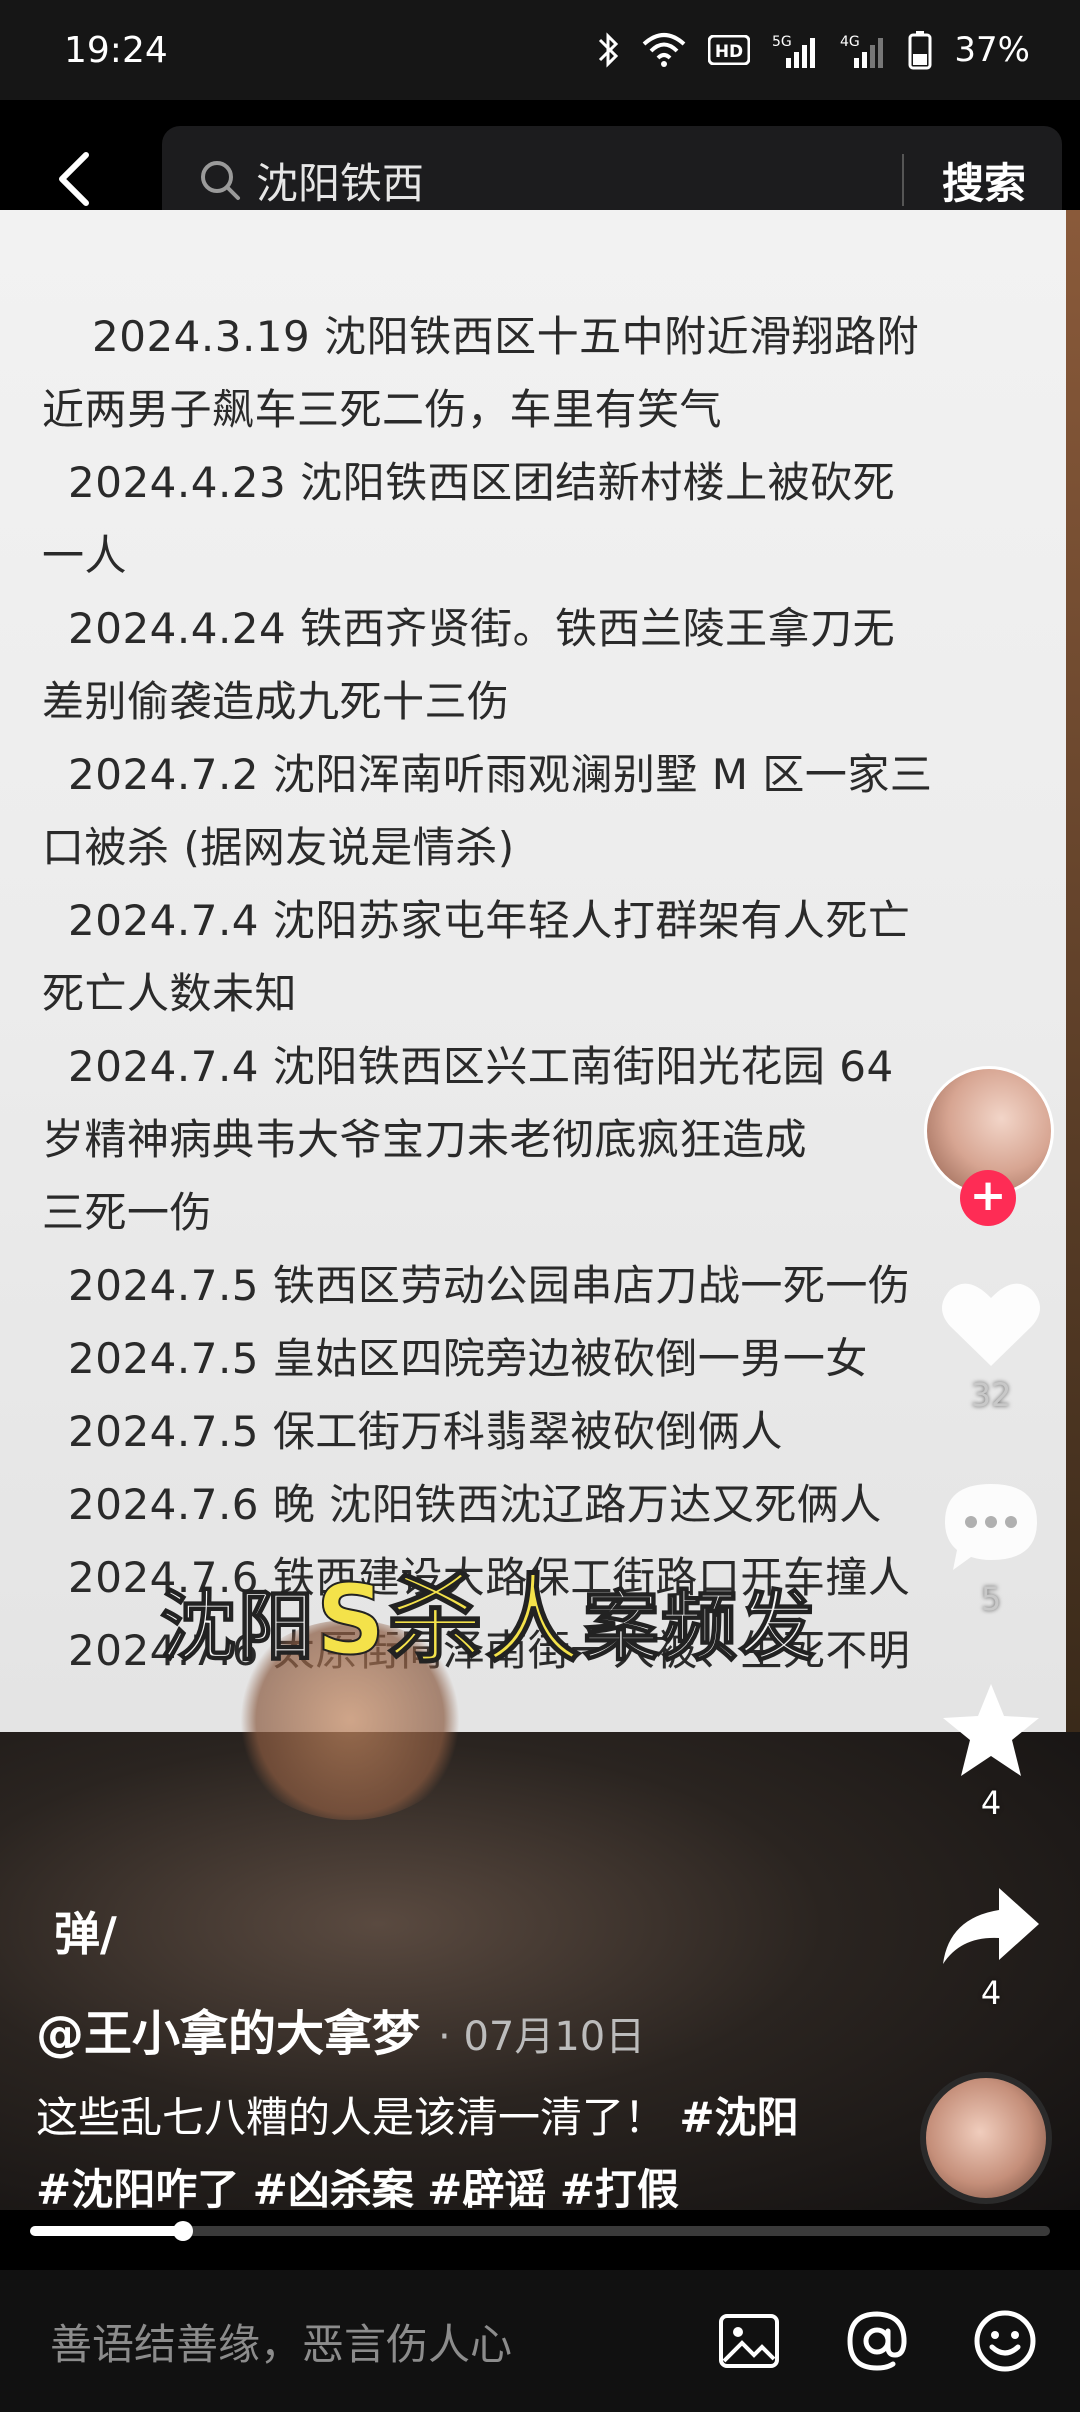 The image size is (1080, 2412). Describe the element at coordinates (542, 2037) in the screenshot. I see `post-date: · 07月10日` at that location.